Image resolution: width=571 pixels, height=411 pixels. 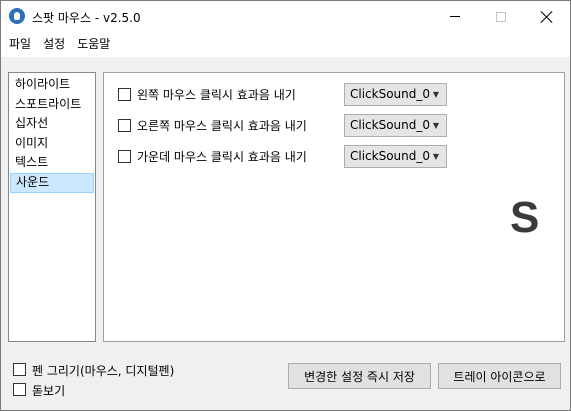 I want to click on left-click-sound-select: ClickSound_0 ▼, so click(x=395, y=94).